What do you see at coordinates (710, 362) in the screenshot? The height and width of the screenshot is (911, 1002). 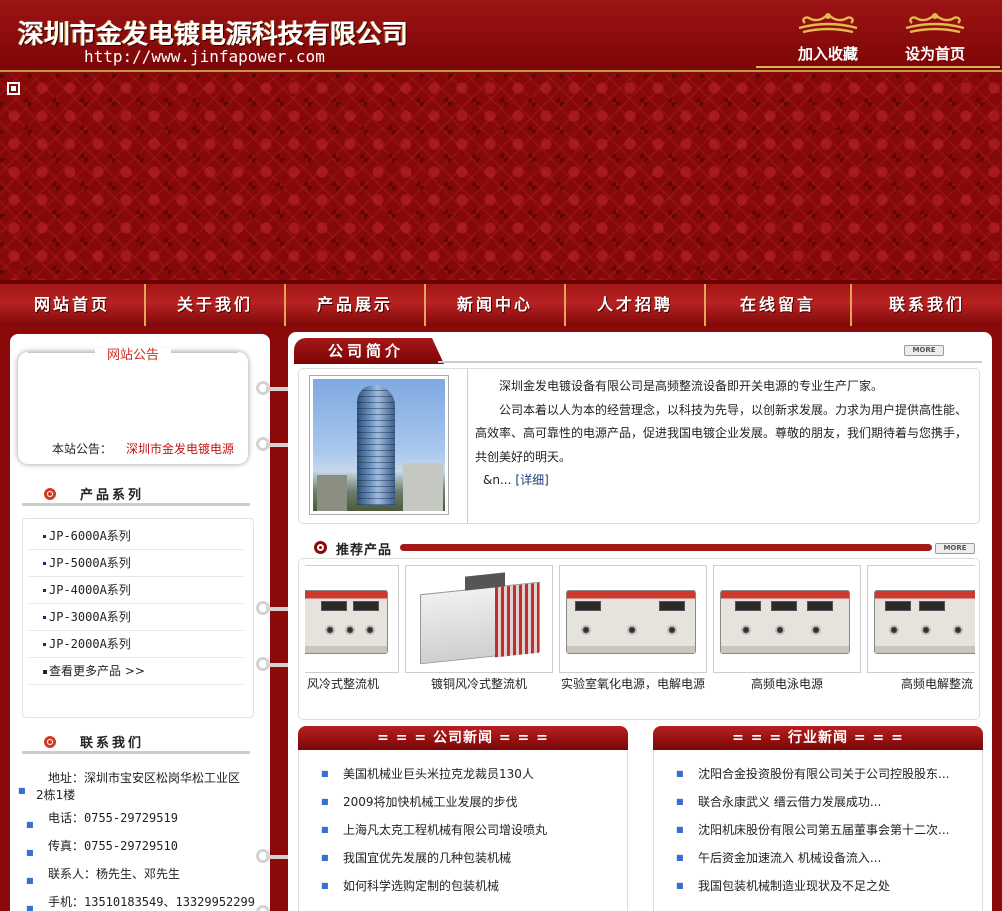 I see `intro-header-line` at bounding box center [710, 362].